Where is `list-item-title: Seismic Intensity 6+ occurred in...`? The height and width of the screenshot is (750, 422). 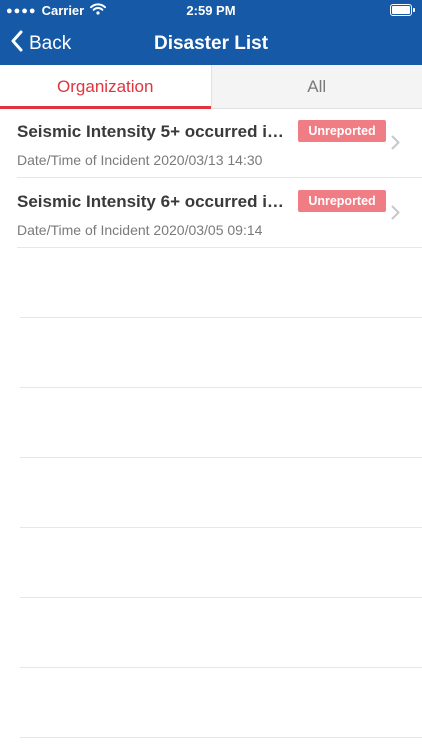 list-item-title: Seismic Intensity 6+ occurred in... is located at coordinates (153, 201).